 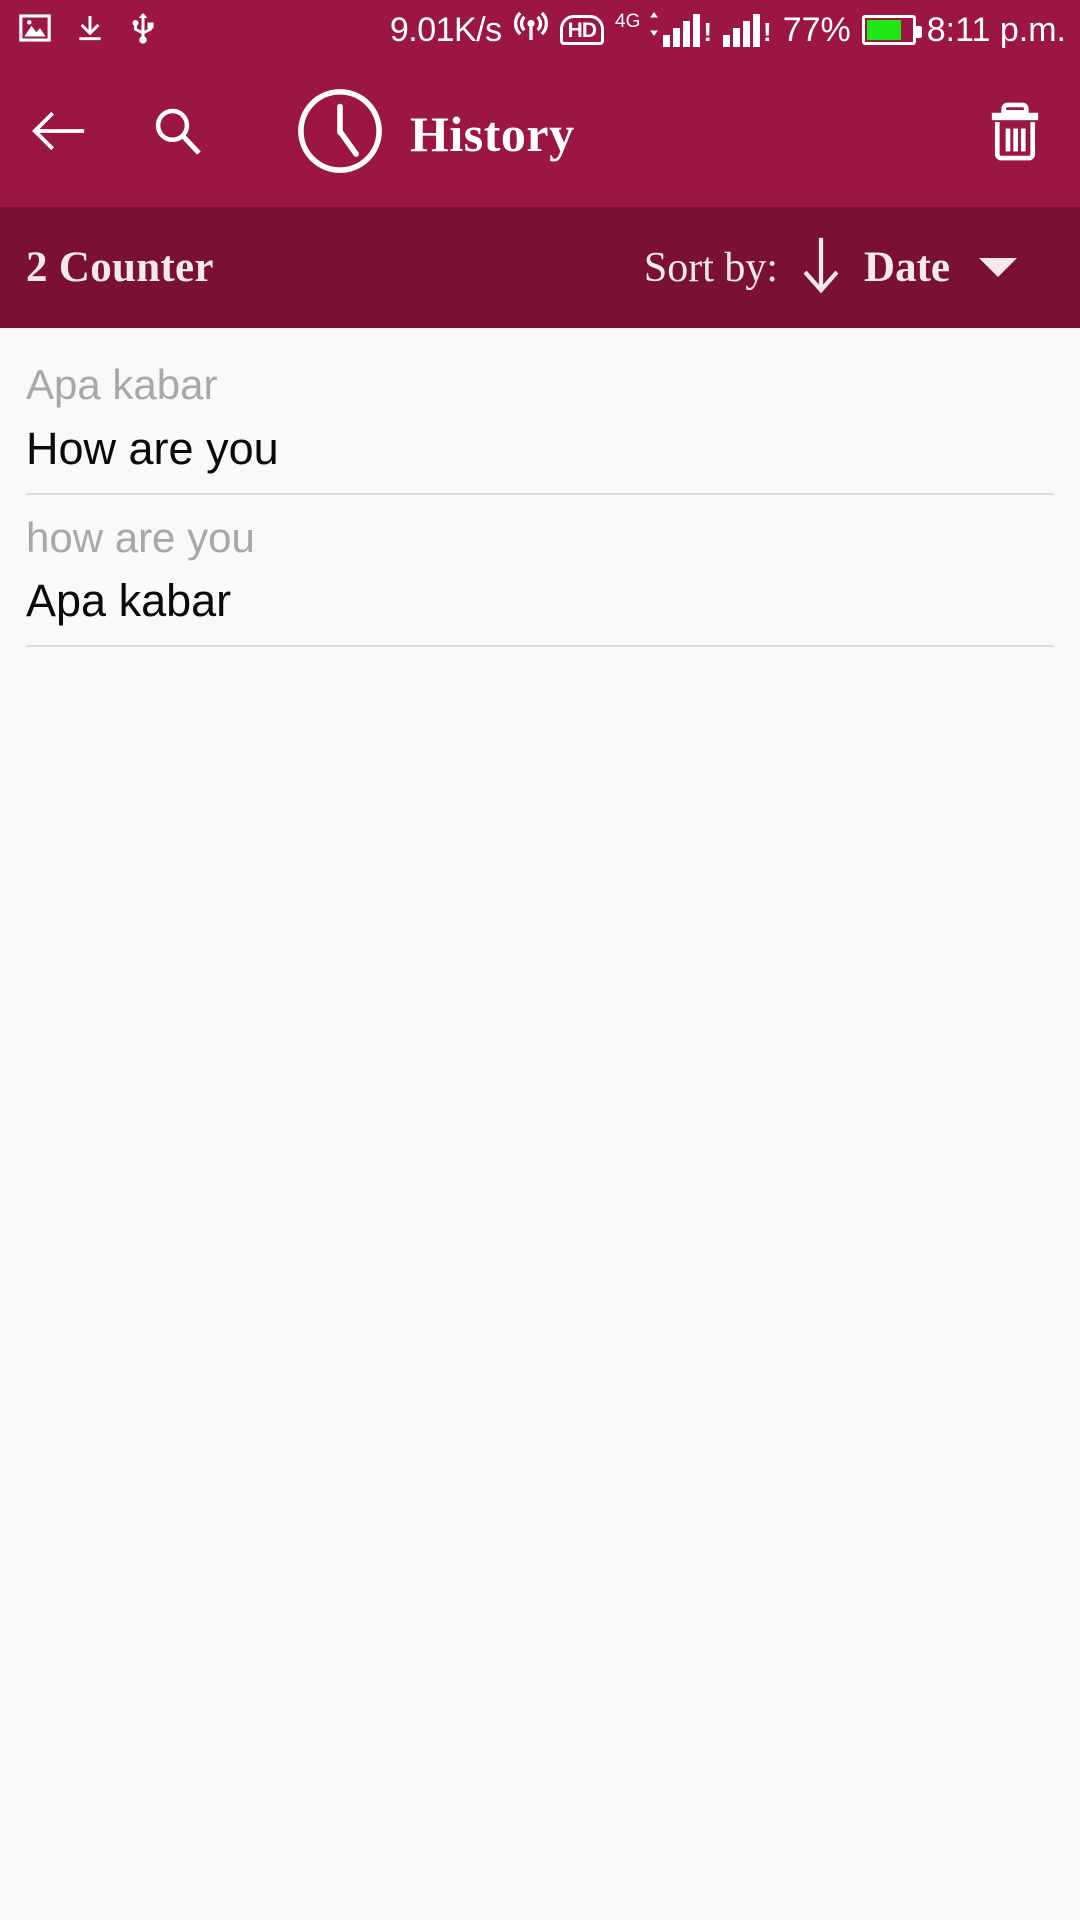 What do you see at coordinates (531, 30) in the screenshot?
I see `hotspot-icon` at bounding box center [531, 30].